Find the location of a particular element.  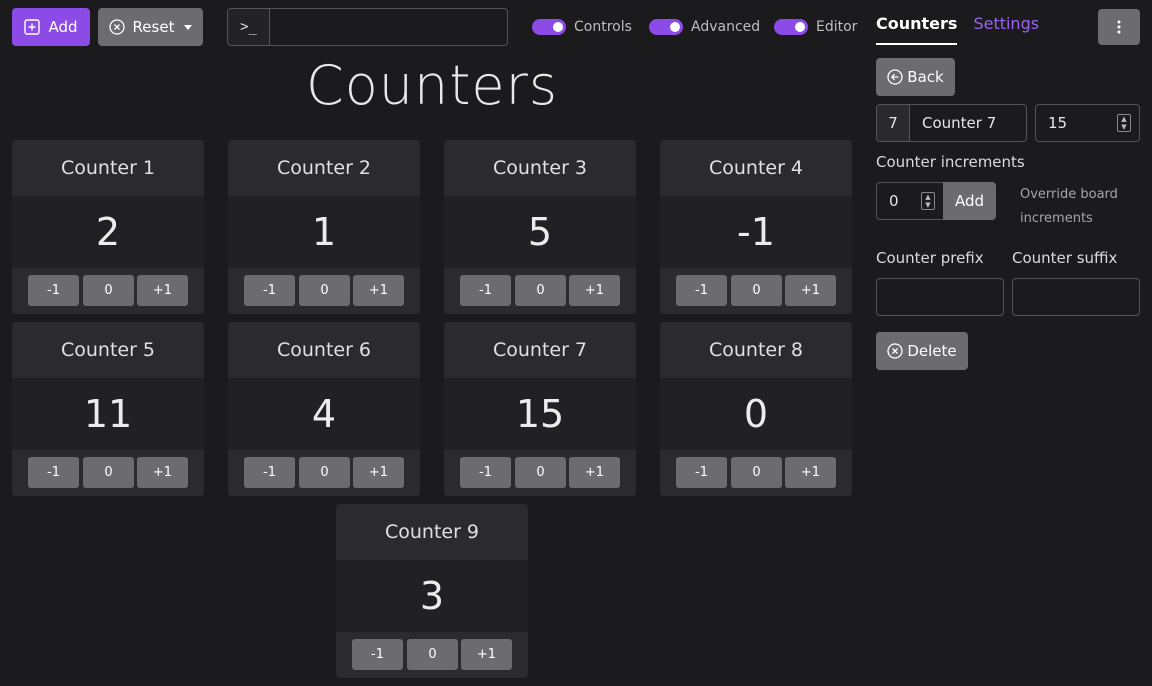

counter-name: Counter 6 is located at coordinates (324, 350).